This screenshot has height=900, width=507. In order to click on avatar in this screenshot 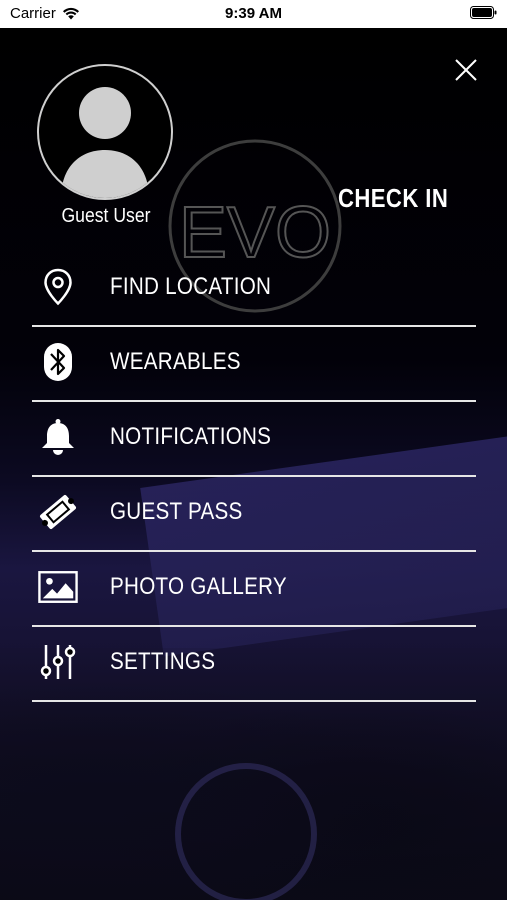, I will do `click(105, 132)`.